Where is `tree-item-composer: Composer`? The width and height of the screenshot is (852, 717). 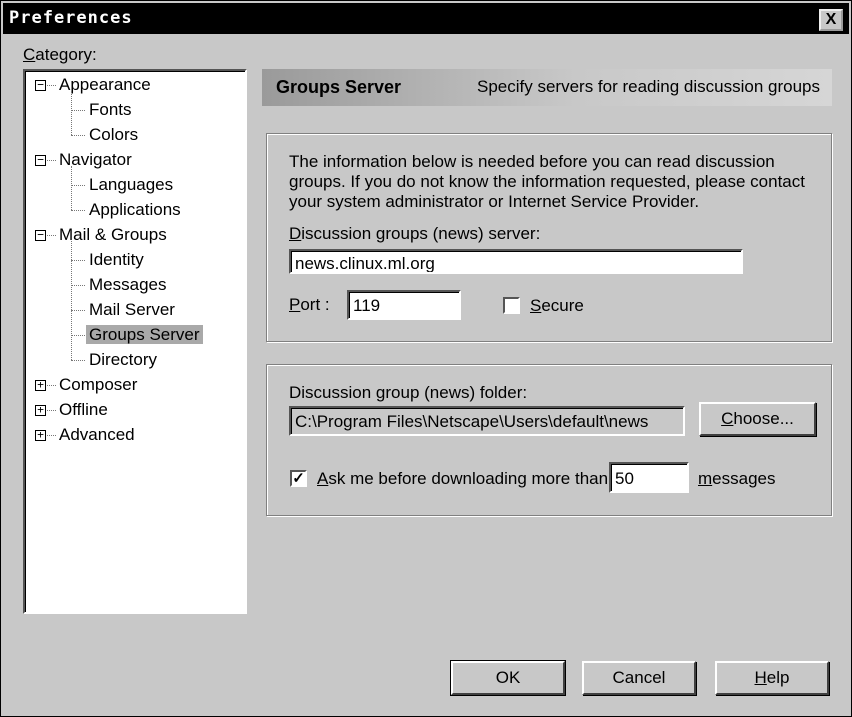 tree-item-composer: Composer is located at coordinates (98, 385).